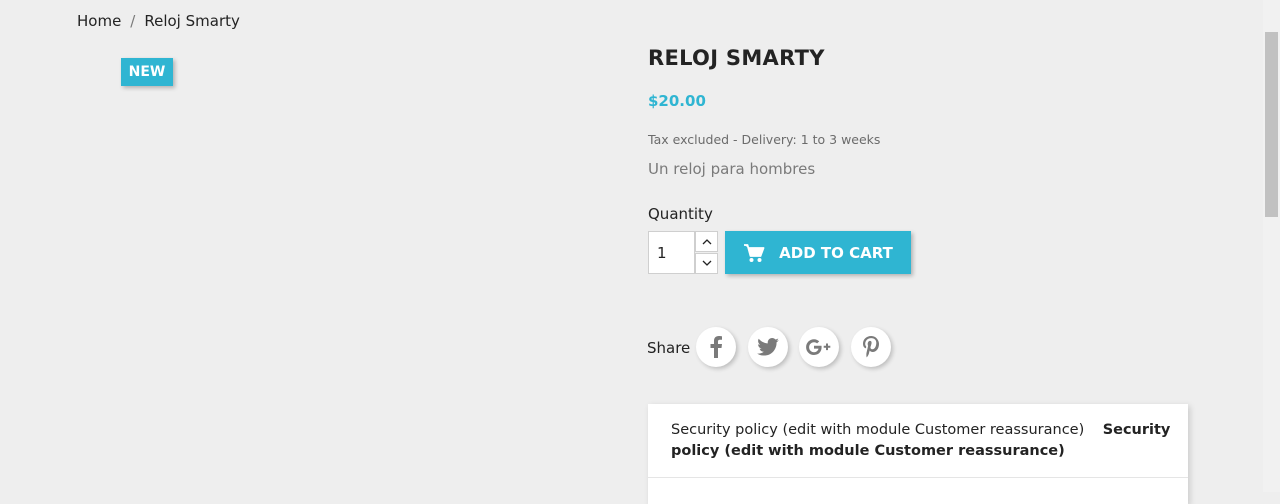 This screenshot has height=504, width=1280. I want to click on twitter-icon, so click(768, 347).